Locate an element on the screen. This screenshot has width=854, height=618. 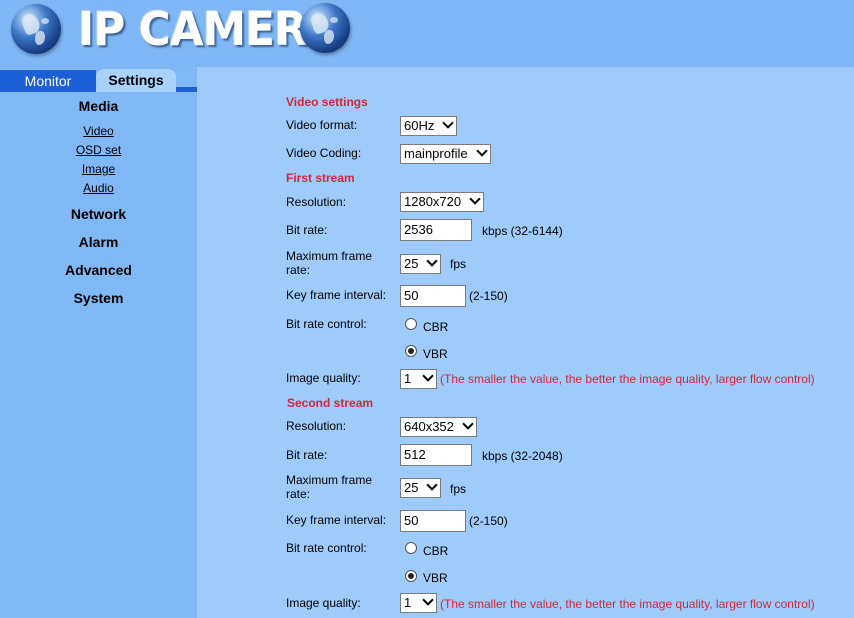
second-bitrate-hint: kbps (32-2048) is located at coordinates (522, 456).